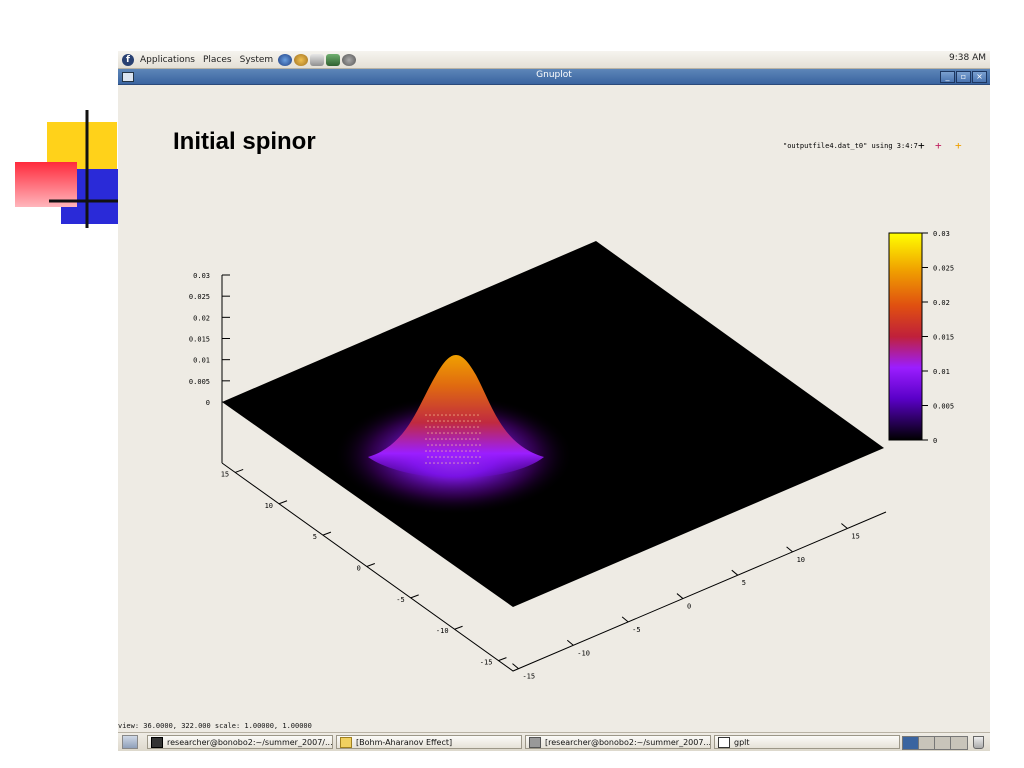 The width and height of the screenshot is (1024, 768). Describe the element at coordinates (943, 269) in the screenshot. I see `colorbar-tick-label: 0.025` at that location.